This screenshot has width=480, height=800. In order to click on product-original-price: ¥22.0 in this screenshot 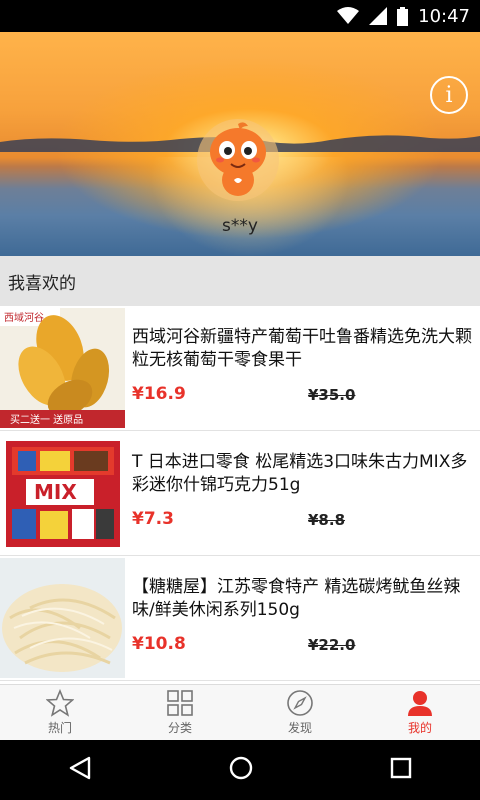, I will do `click(332, 645)`.